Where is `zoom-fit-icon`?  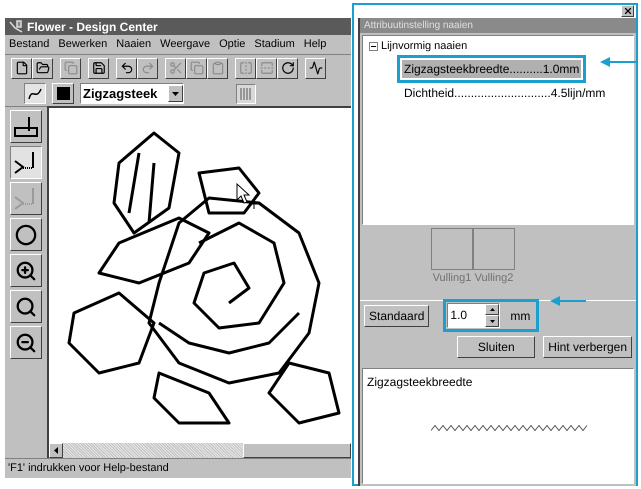 zoom-fit-icon is located at coordinates (26, 307).